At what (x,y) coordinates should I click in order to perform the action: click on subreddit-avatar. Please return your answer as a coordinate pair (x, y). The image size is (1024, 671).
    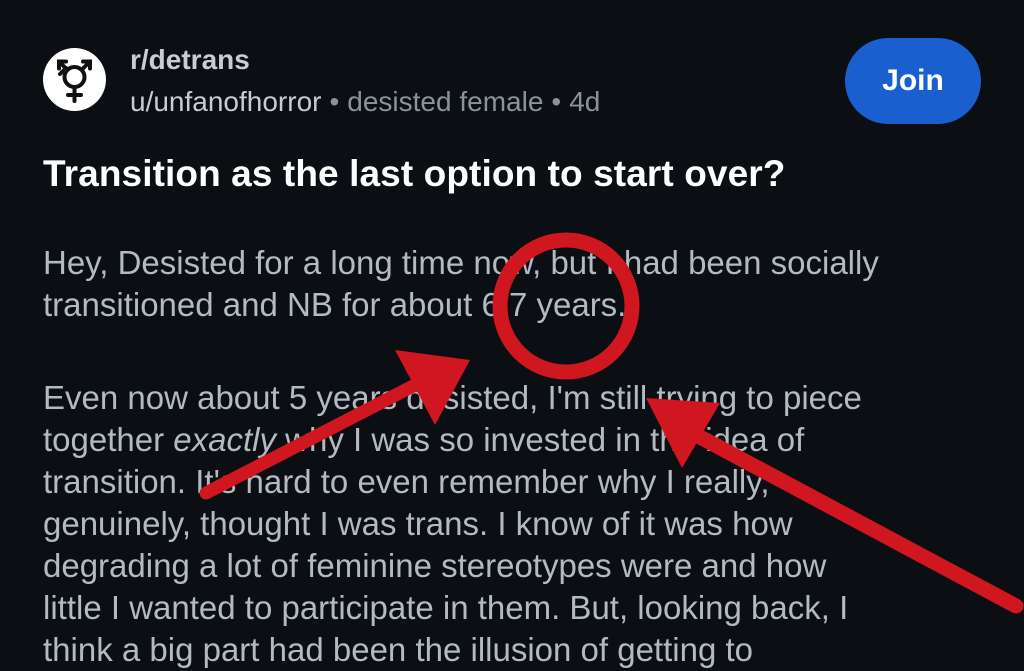
    Looking at the image, I should click on (74, 79).